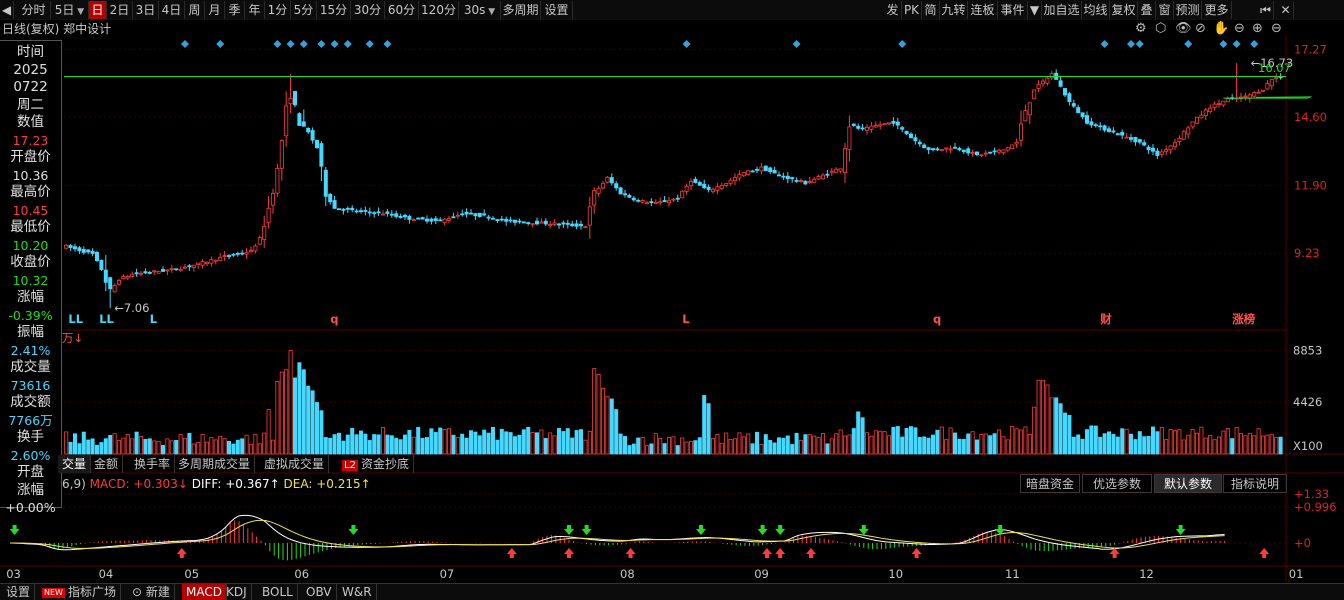 The height and width of the screenshot is (600, 1344). I want to click on indicator-tab: NEW 指标广场, so click(79, 592).